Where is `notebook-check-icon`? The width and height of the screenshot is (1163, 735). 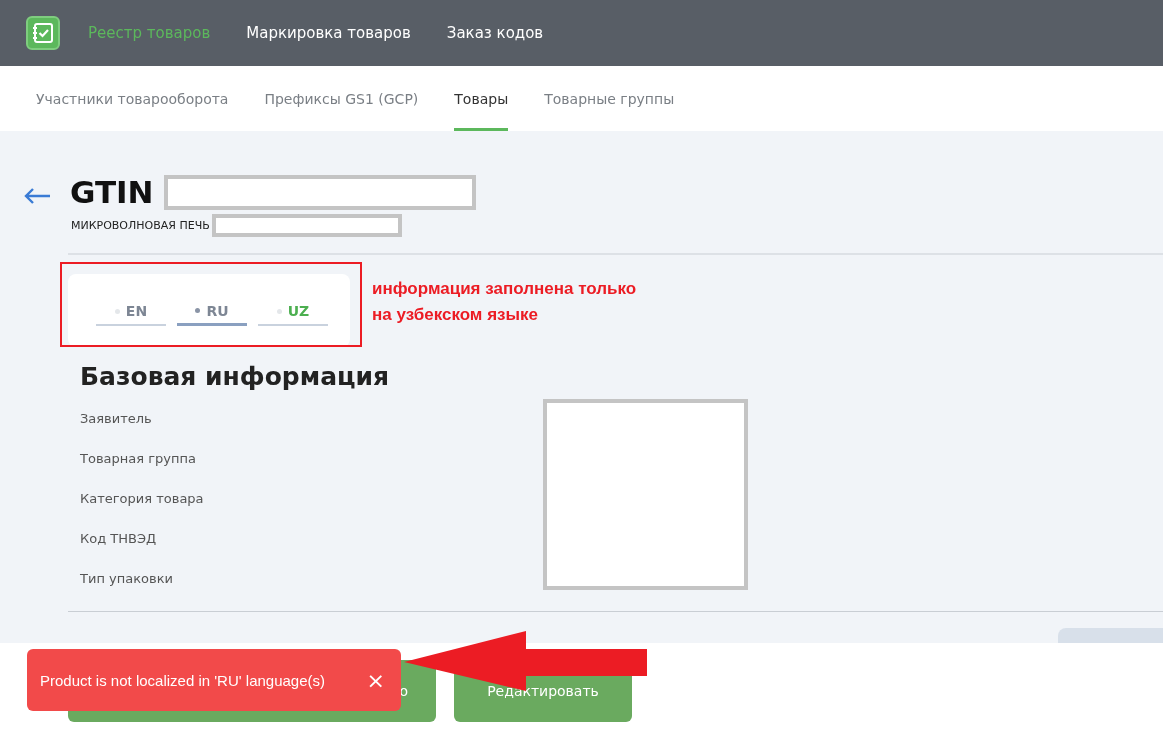
notebook-check-icon is located at coordinates (43, 33).